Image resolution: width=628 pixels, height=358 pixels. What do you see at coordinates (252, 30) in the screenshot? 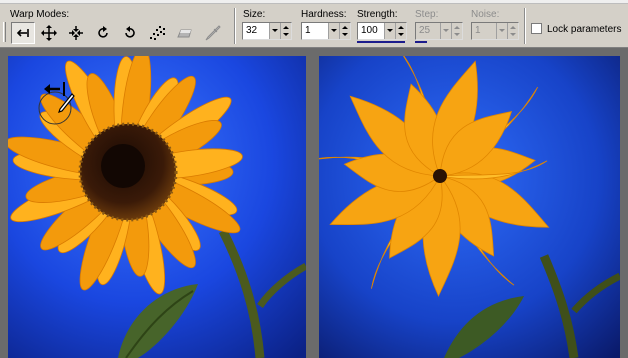
I see `size-value: 32` at bounding box center [252, 30].